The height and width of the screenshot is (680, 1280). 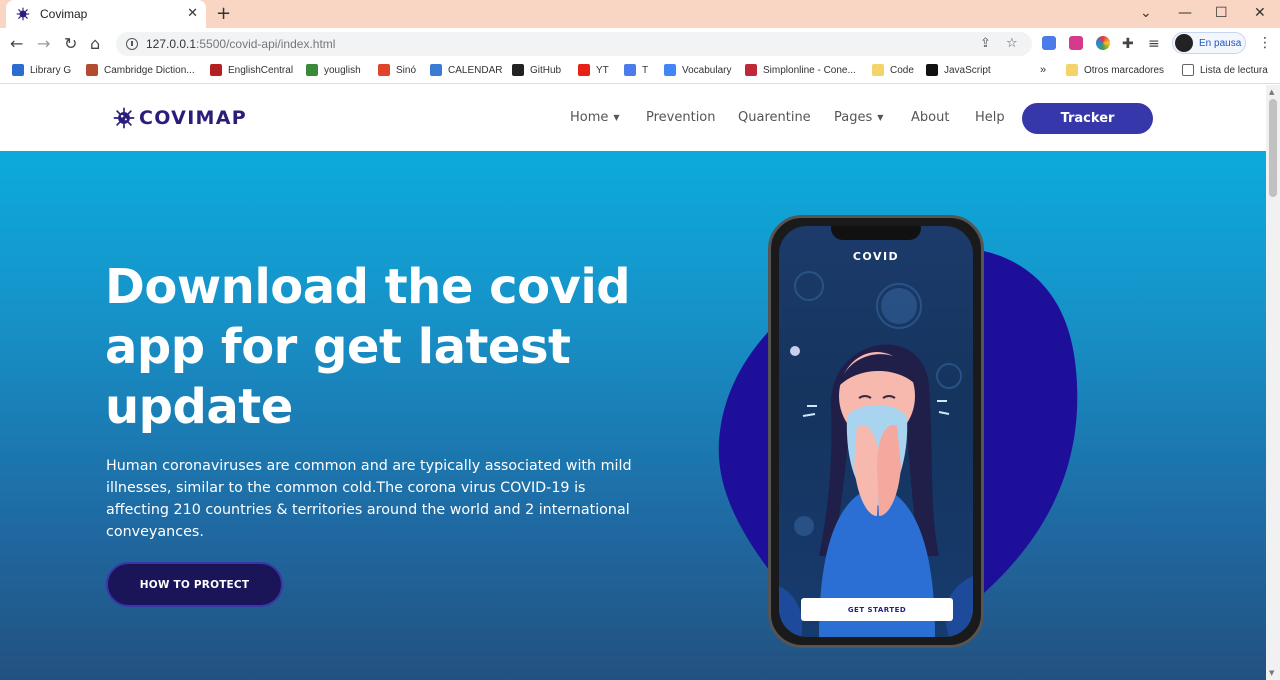 I want to click on bookmark-item: GitHub, so click(x=536, y=70).